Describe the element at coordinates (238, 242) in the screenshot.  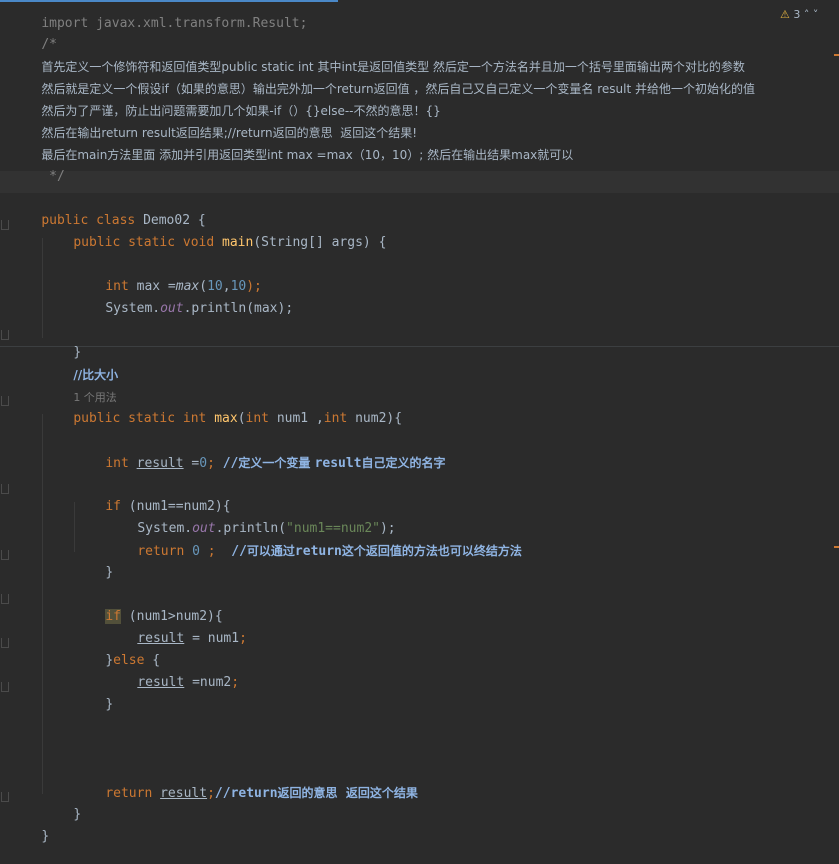
I see `method-name: main` at that location.